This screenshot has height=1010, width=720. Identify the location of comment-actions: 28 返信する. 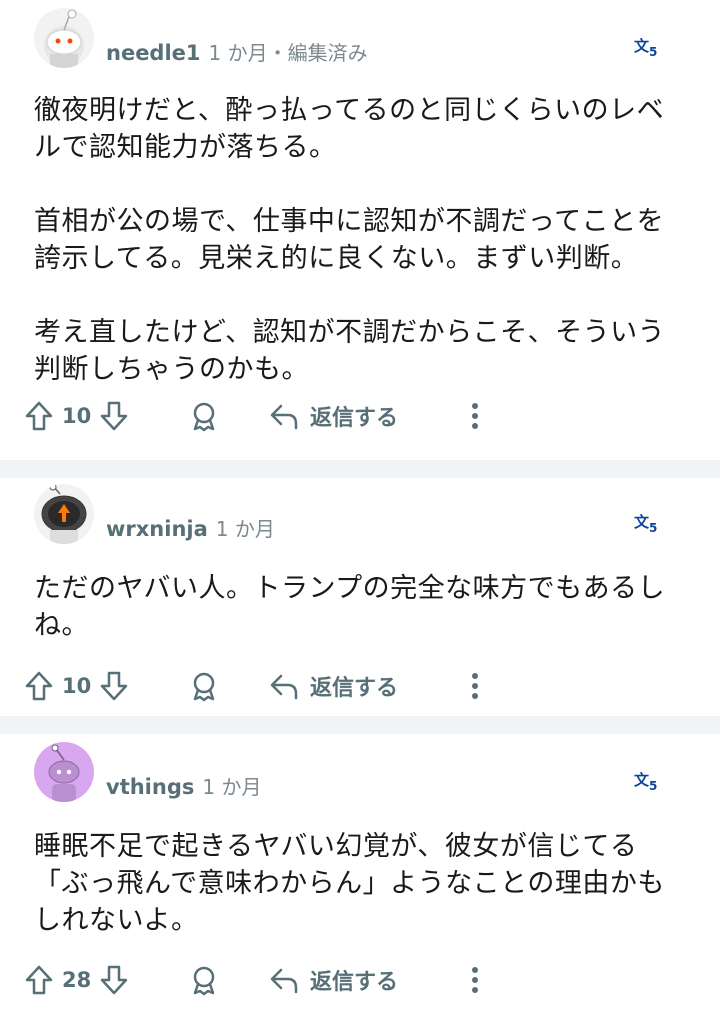
(360, 980).